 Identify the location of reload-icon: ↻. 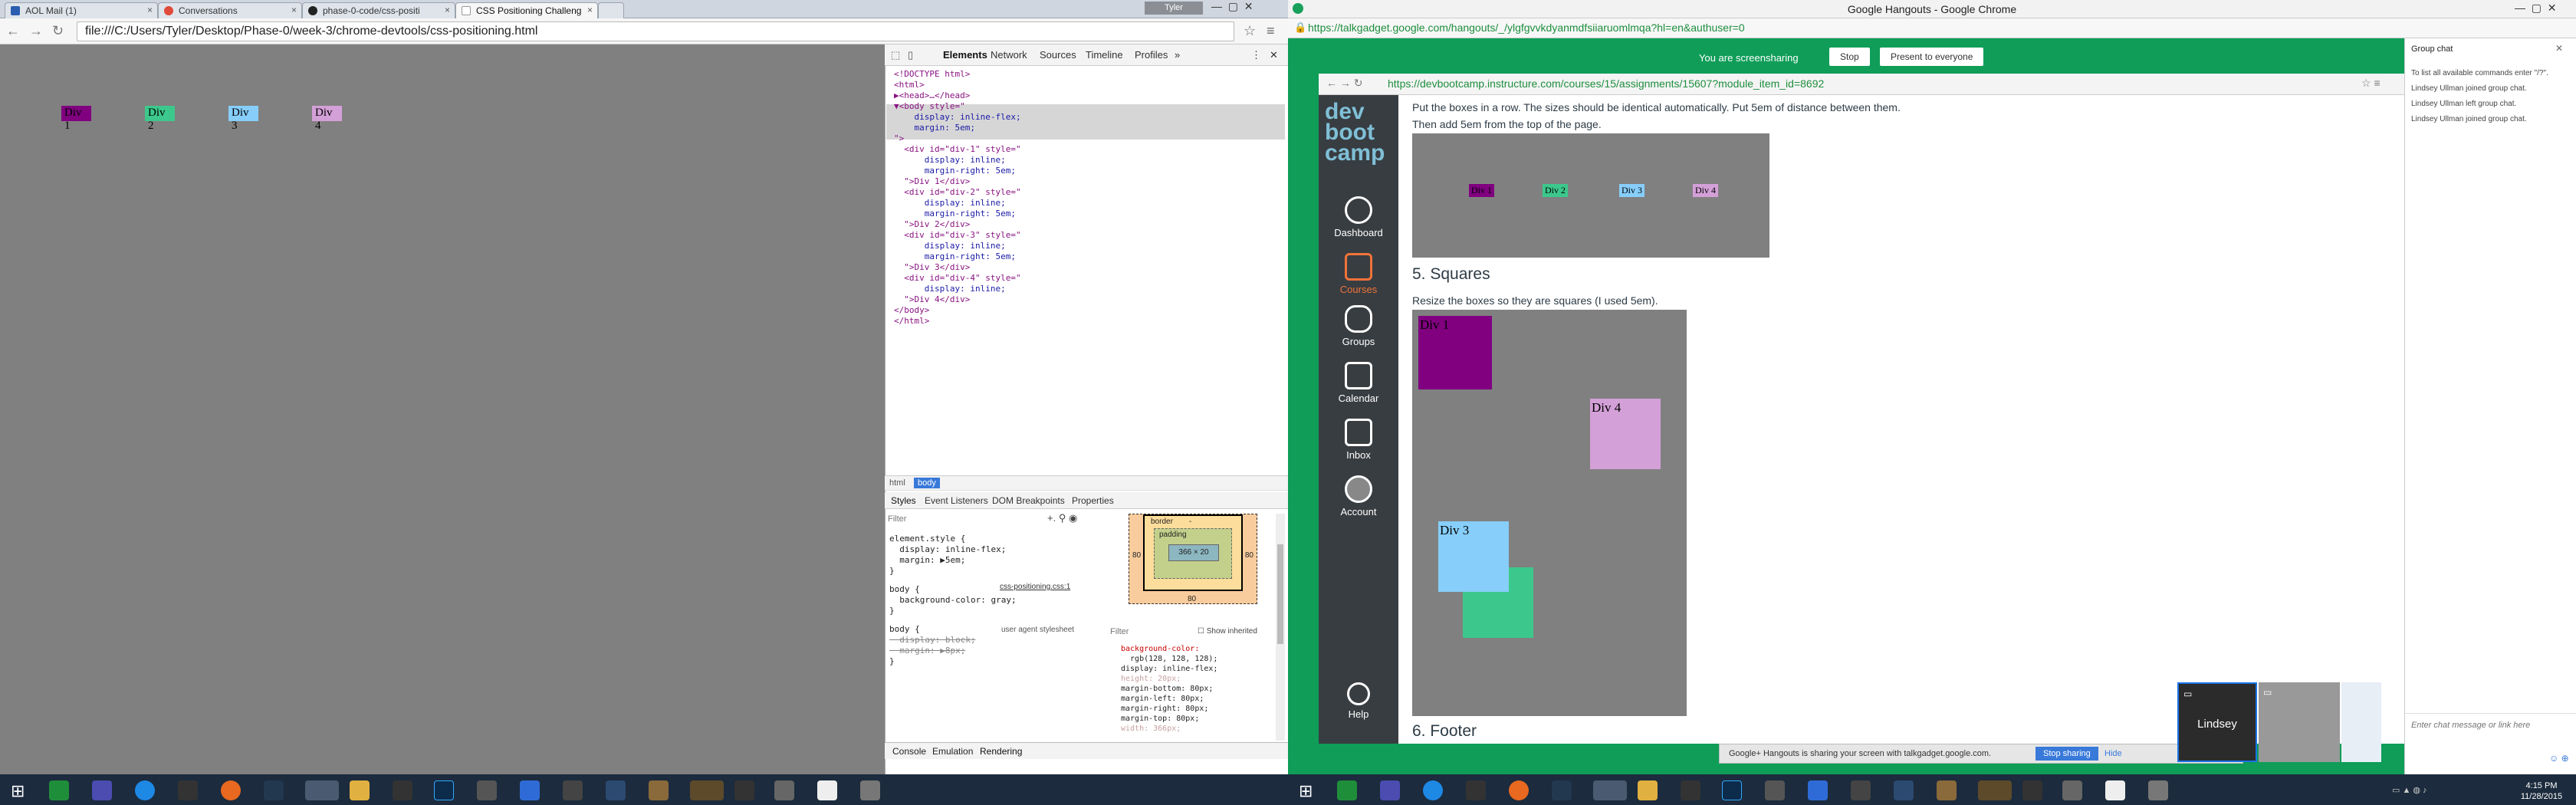
(58, 30).